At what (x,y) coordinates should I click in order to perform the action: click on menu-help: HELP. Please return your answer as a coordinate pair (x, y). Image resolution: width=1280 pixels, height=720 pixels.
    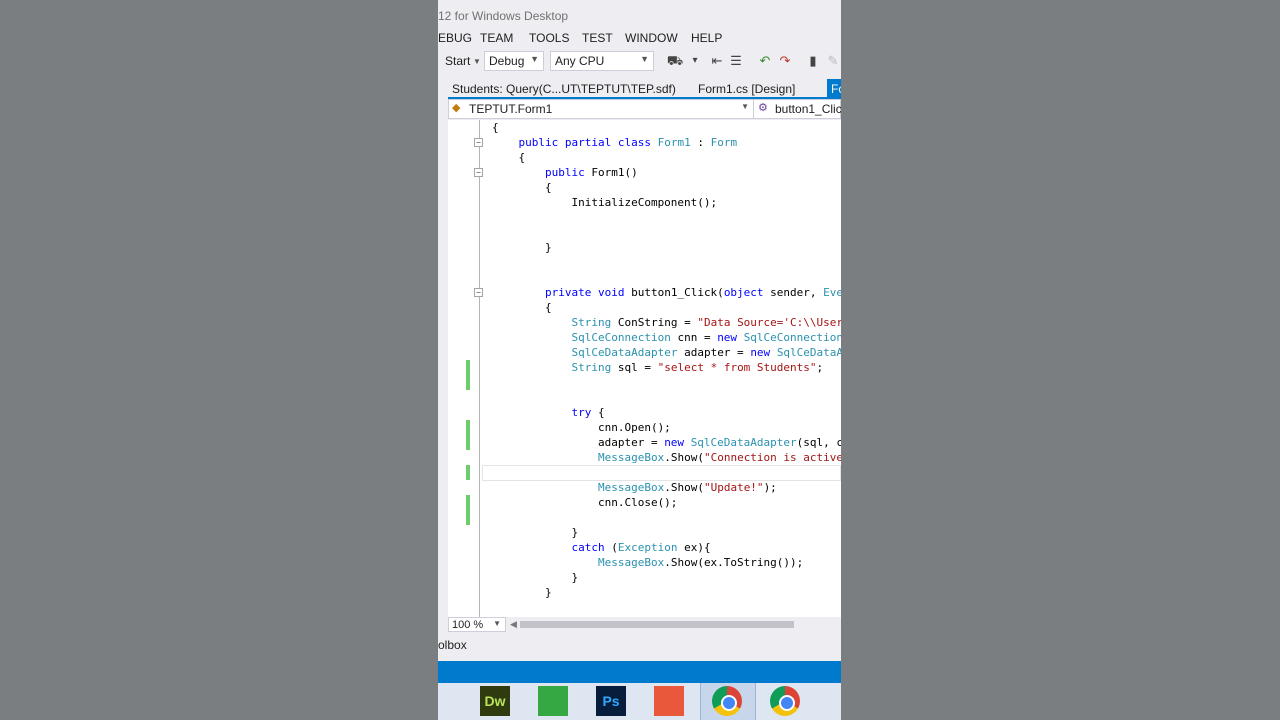
    Looking at the image, I should click on (706, 38).